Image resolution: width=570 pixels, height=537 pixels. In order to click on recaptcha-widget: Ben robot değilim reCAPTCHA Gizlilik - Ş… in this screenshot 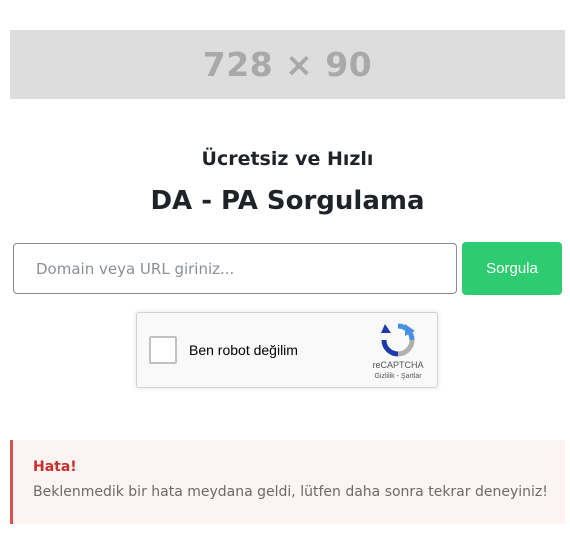, I will do `click(287, 350)`.